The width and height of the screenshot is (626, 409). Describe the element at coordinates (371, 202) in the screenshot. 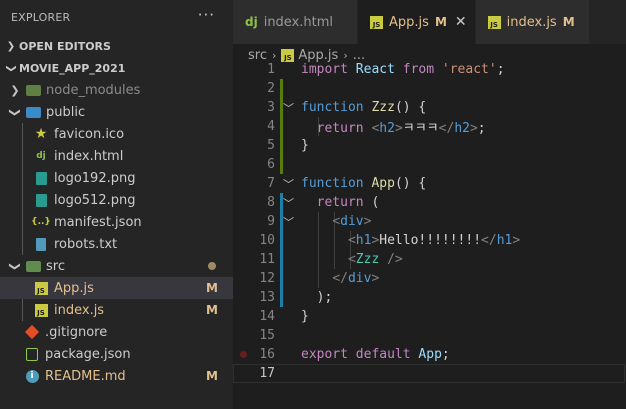

I see `token: (` at that location.